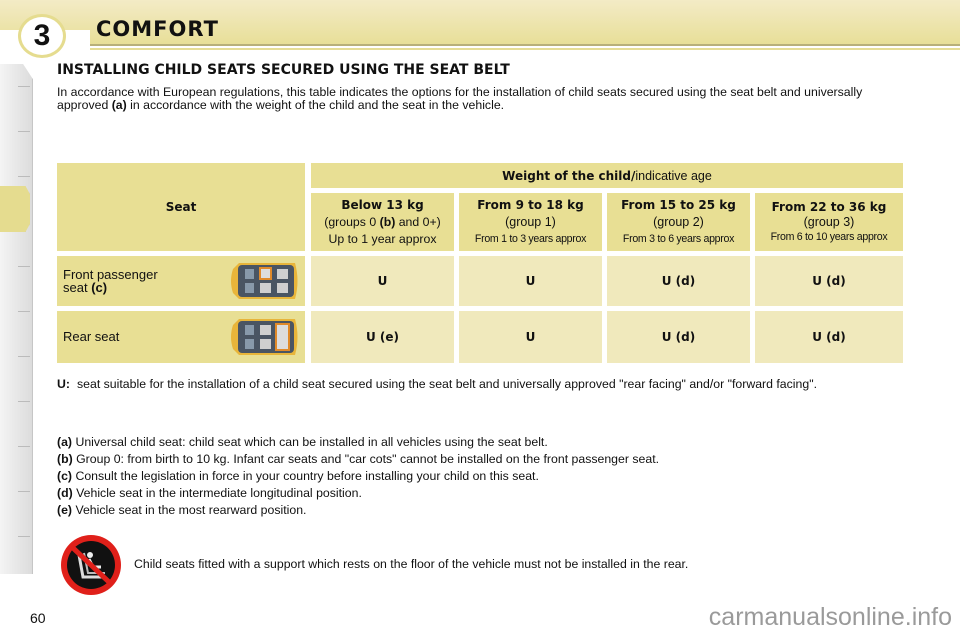  Describe the element at coordinates (673, 175) in the screenshot. I see `weight-header-normal: indicative age` at that location.